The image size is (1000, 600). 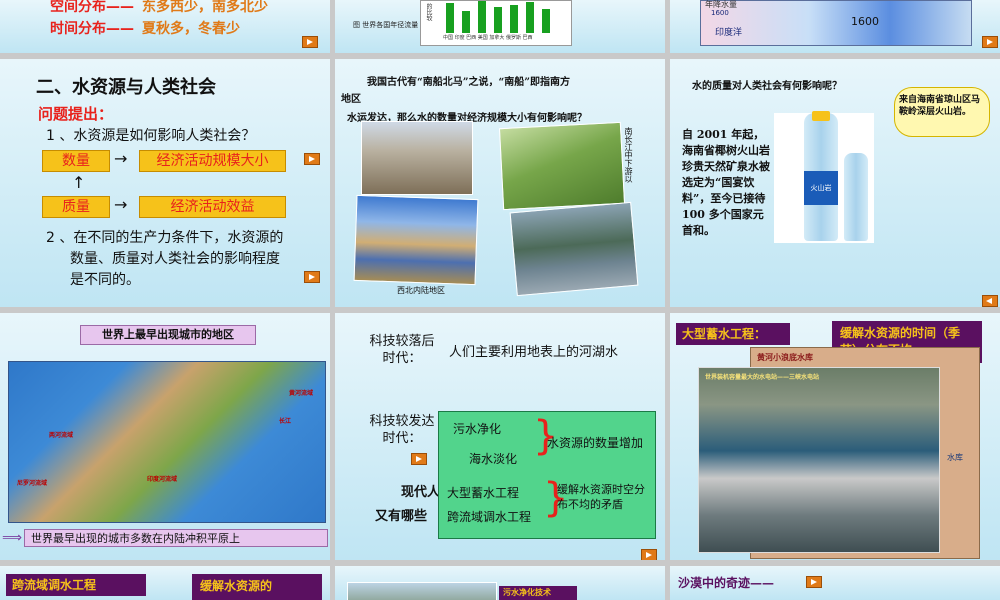 What do you see at coordinates (534, 352) in the screenshot?
I see `lagging-text: 人们主要利用地表上的河湖水` at bounding box center [534, 352].